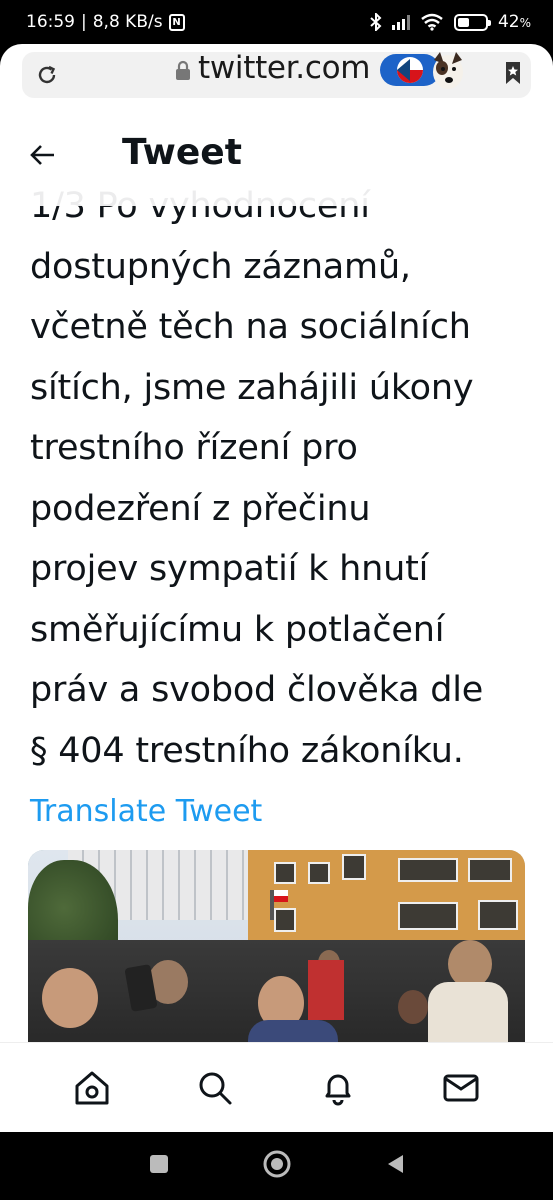 This screenshot has width=553, height=1200. What do you see at coordinates (220, 266) in the screenshot?
I see `tweet-line: dostupných záznamů,` at bounding box center [220, 266].